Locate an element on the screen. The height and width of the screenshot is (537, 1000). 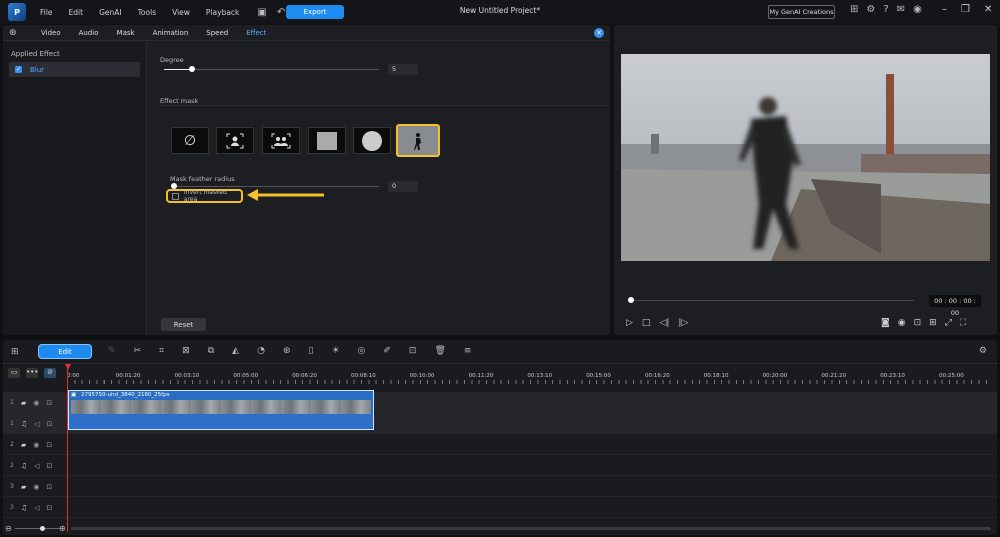
minimize-icon: – is located at coordinates (944, 9).